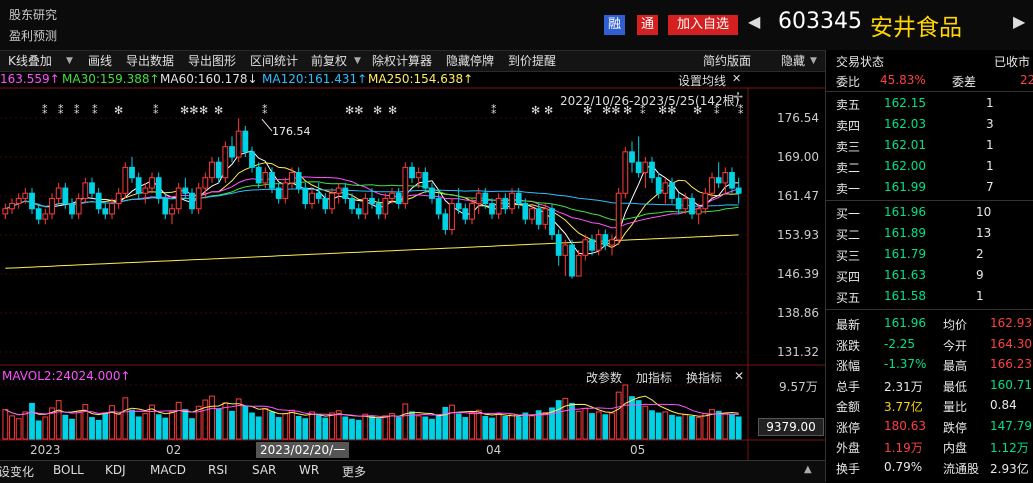  I want to click on bid-price: 161.79, so click(905, 254).